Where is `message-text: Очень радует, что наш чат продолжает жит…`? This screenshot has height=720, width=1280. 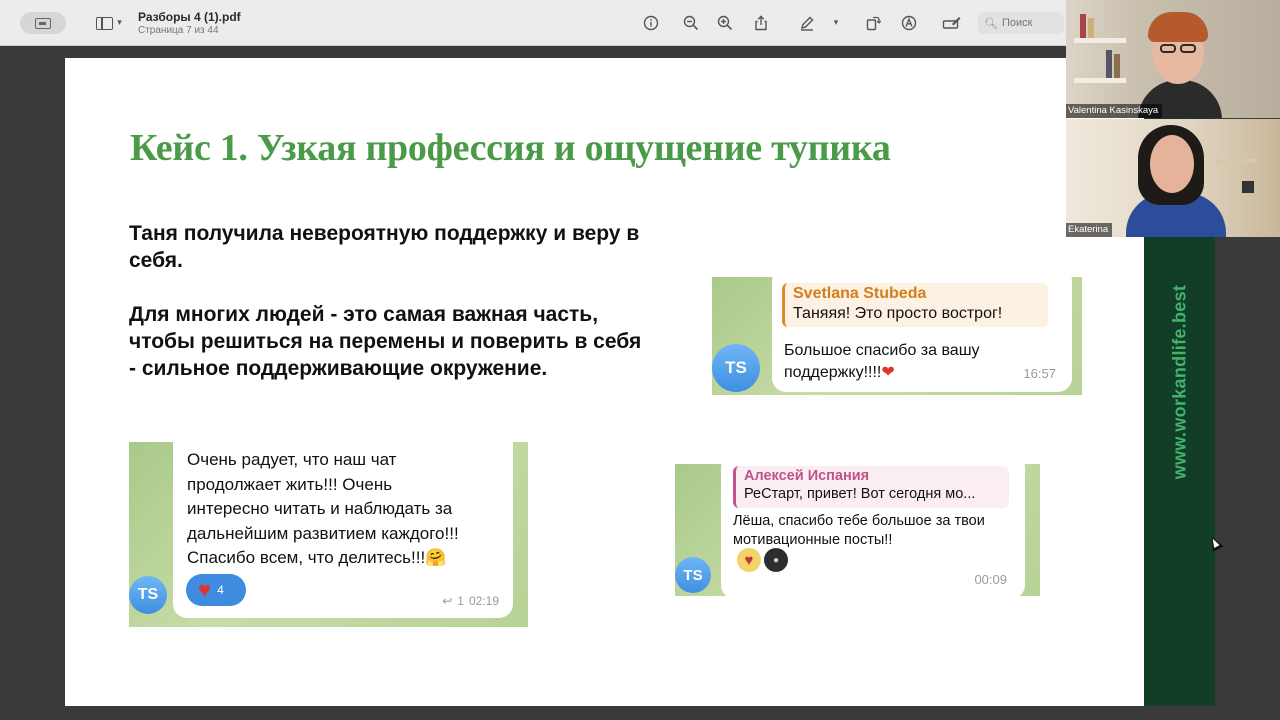
message-text: Очень радует, что наш чат продолжает жит… is located at coordinates (323, 508).